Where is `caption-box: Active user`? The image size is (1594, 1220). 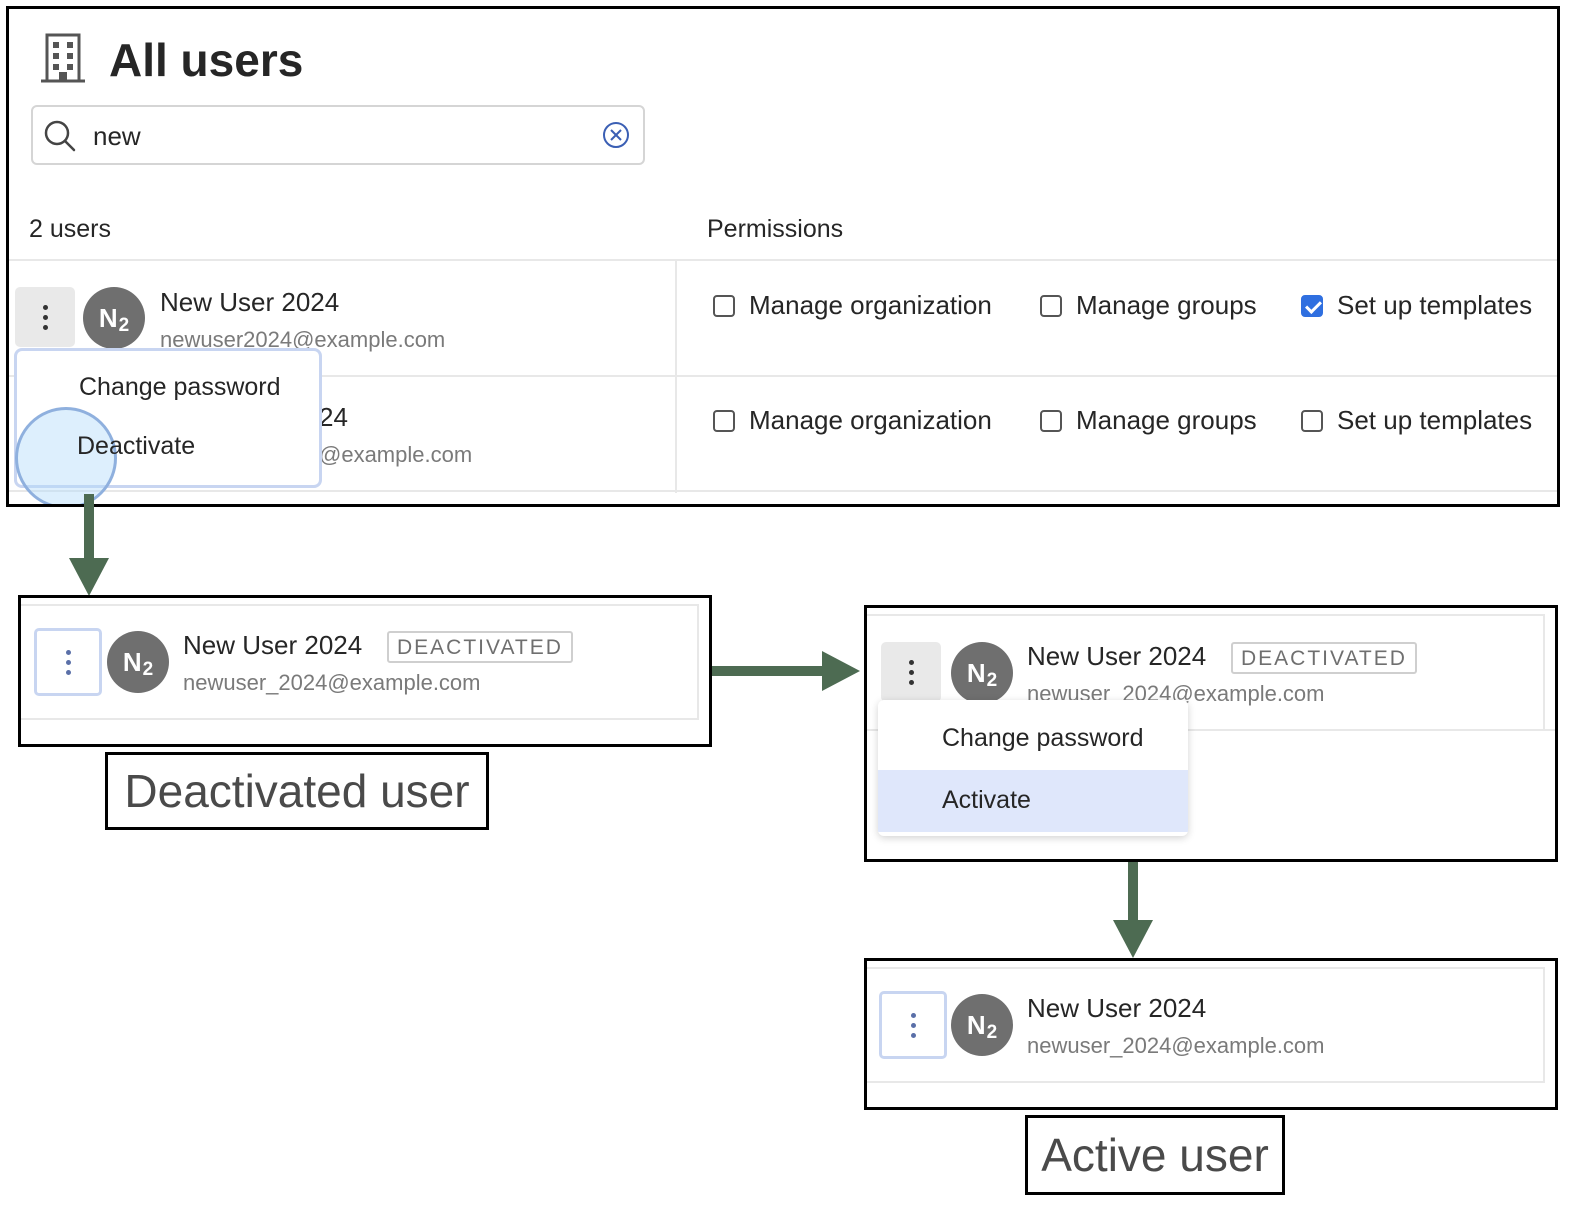
caption-box: Active user is located at coordinates (1155, 1155).